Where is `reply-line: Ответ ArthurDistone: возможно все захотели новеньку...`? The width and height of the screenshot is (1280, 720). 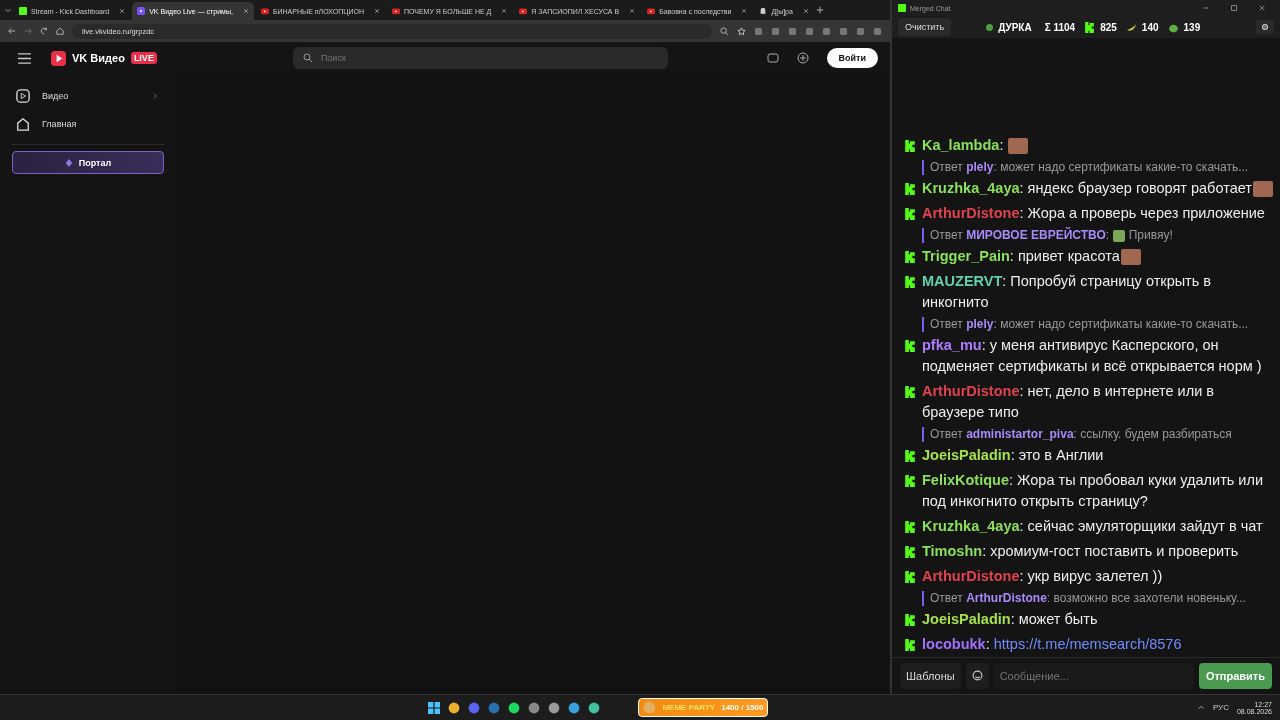
reply-line: Ответ ArthurDistone: возможно все захотели новеньку... is located at coordinates (1084, 598).